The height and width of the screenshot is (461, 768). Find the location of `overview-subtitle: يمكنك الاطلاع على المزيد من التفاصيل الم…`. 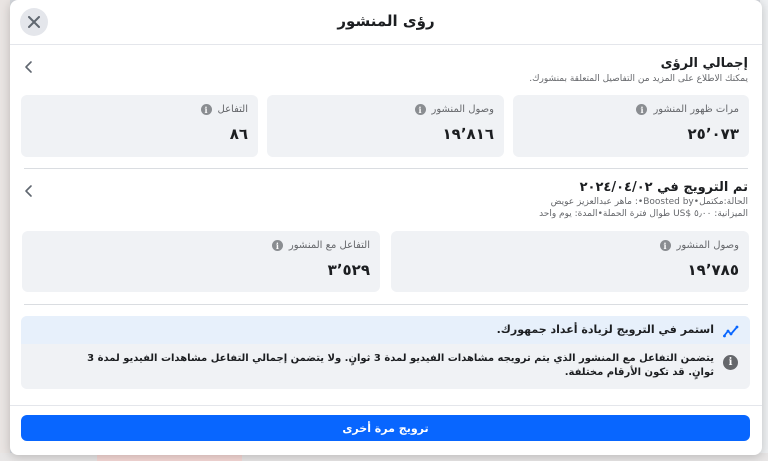

overview-subtitle: يمكنك الاطلاع على المزيد من التفاصيل الم… is located at coordinates (638, 79).